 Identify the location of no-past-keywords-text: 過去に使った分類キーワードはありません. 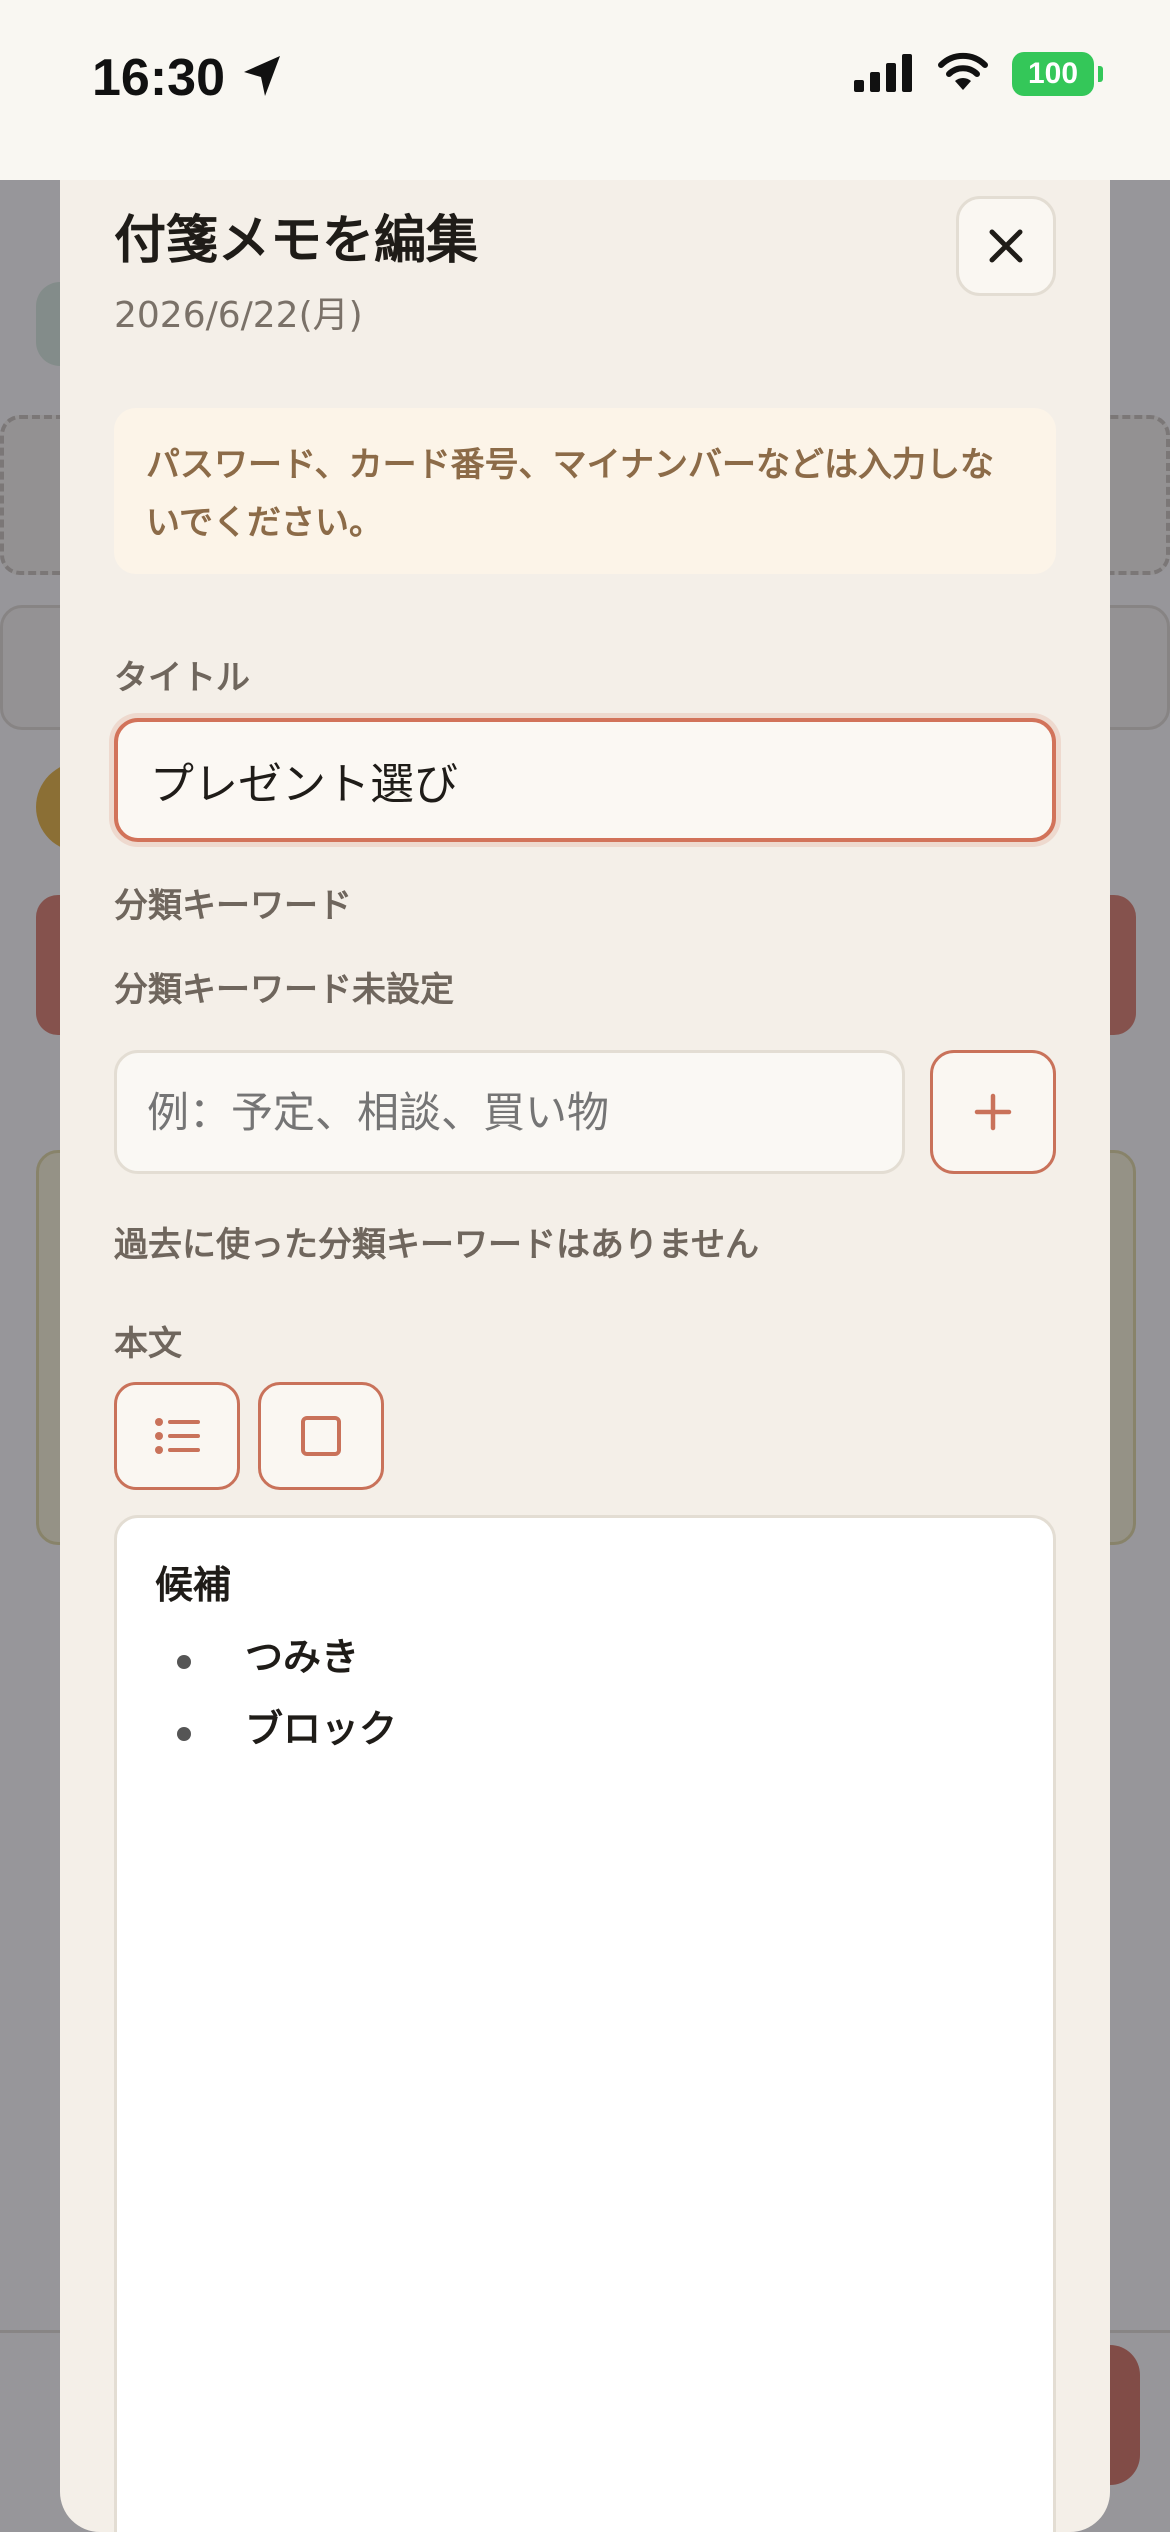
(436, 1245).